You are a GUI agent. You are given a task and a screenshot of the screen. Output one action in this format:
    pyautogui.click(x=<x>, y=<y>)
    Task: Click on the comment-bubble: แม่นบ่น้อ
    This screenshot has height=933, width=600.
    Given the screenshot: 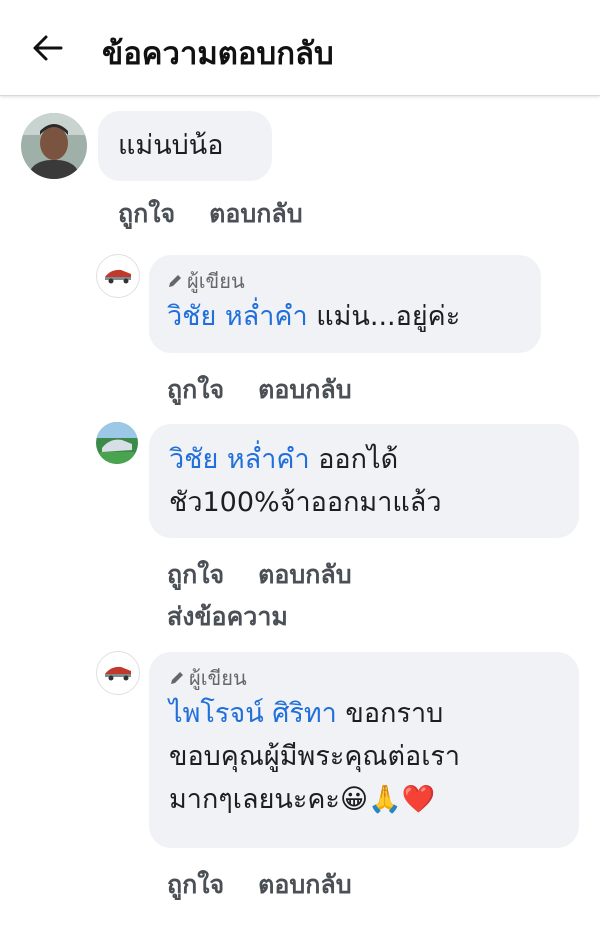 What is the action you would take?
    pyautogui.click(x=185, y=146)
    